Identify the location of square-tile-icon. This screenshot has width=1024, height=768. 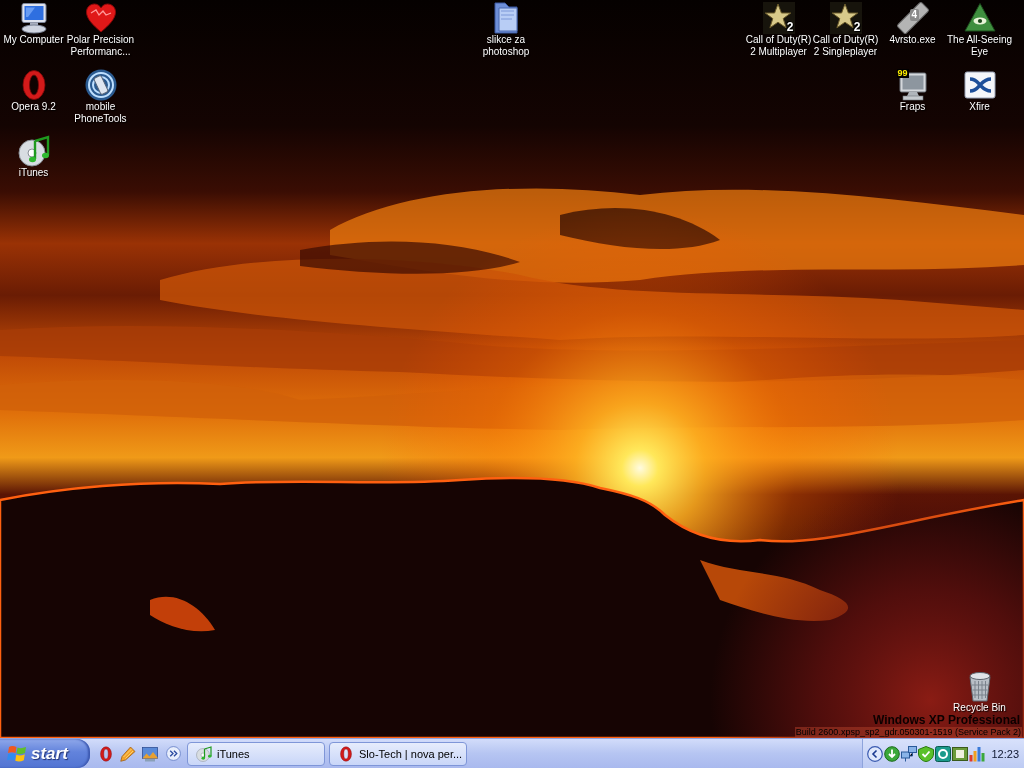
(960, 753).